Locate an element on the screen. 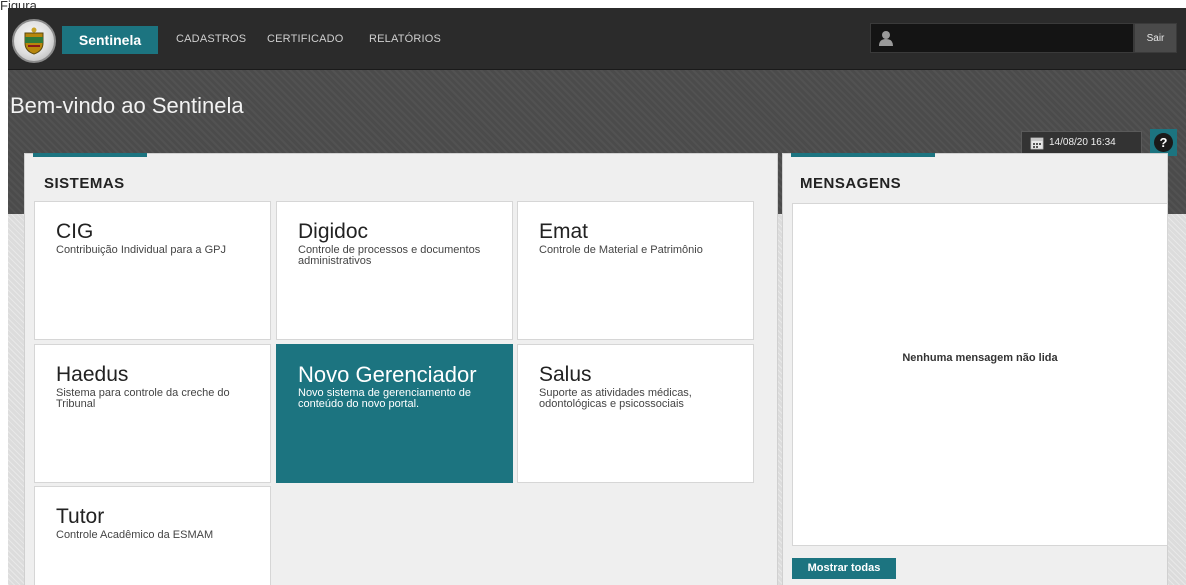  datetime-text: 14/08/20 16:34 is located at coordinates (1082, 142).